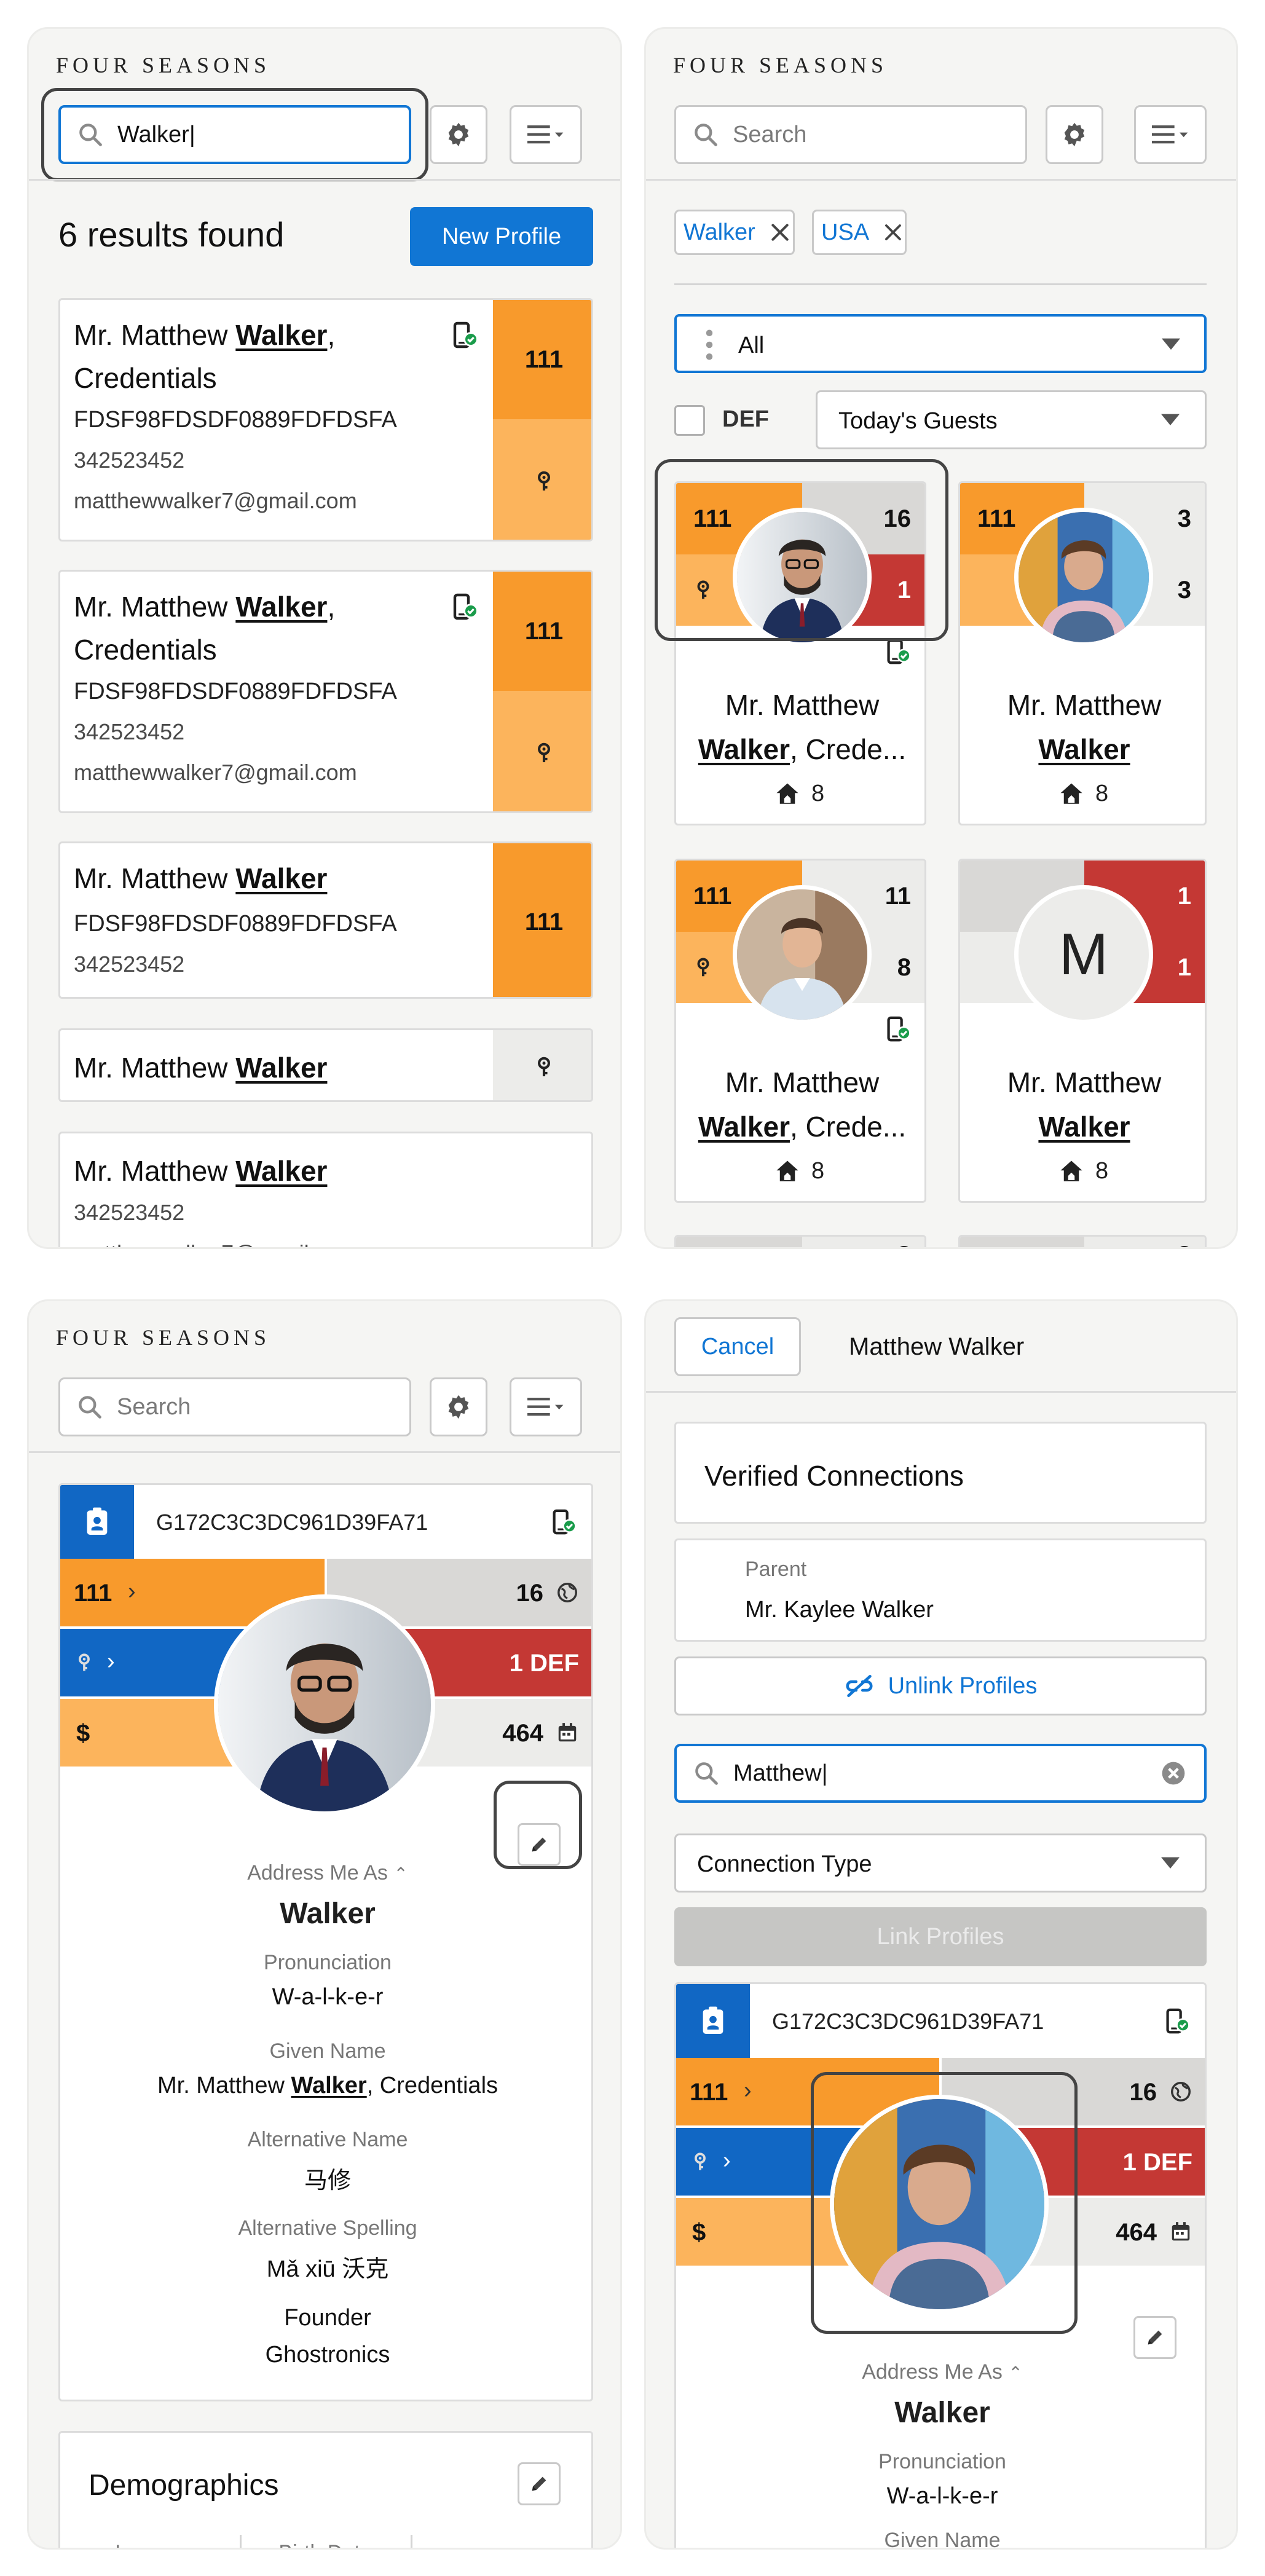 This screenshot has height=2576, width=1265. Describe the element at coordinates (234, 135) in the screenshot. I see `search-highlight-box` at that location.